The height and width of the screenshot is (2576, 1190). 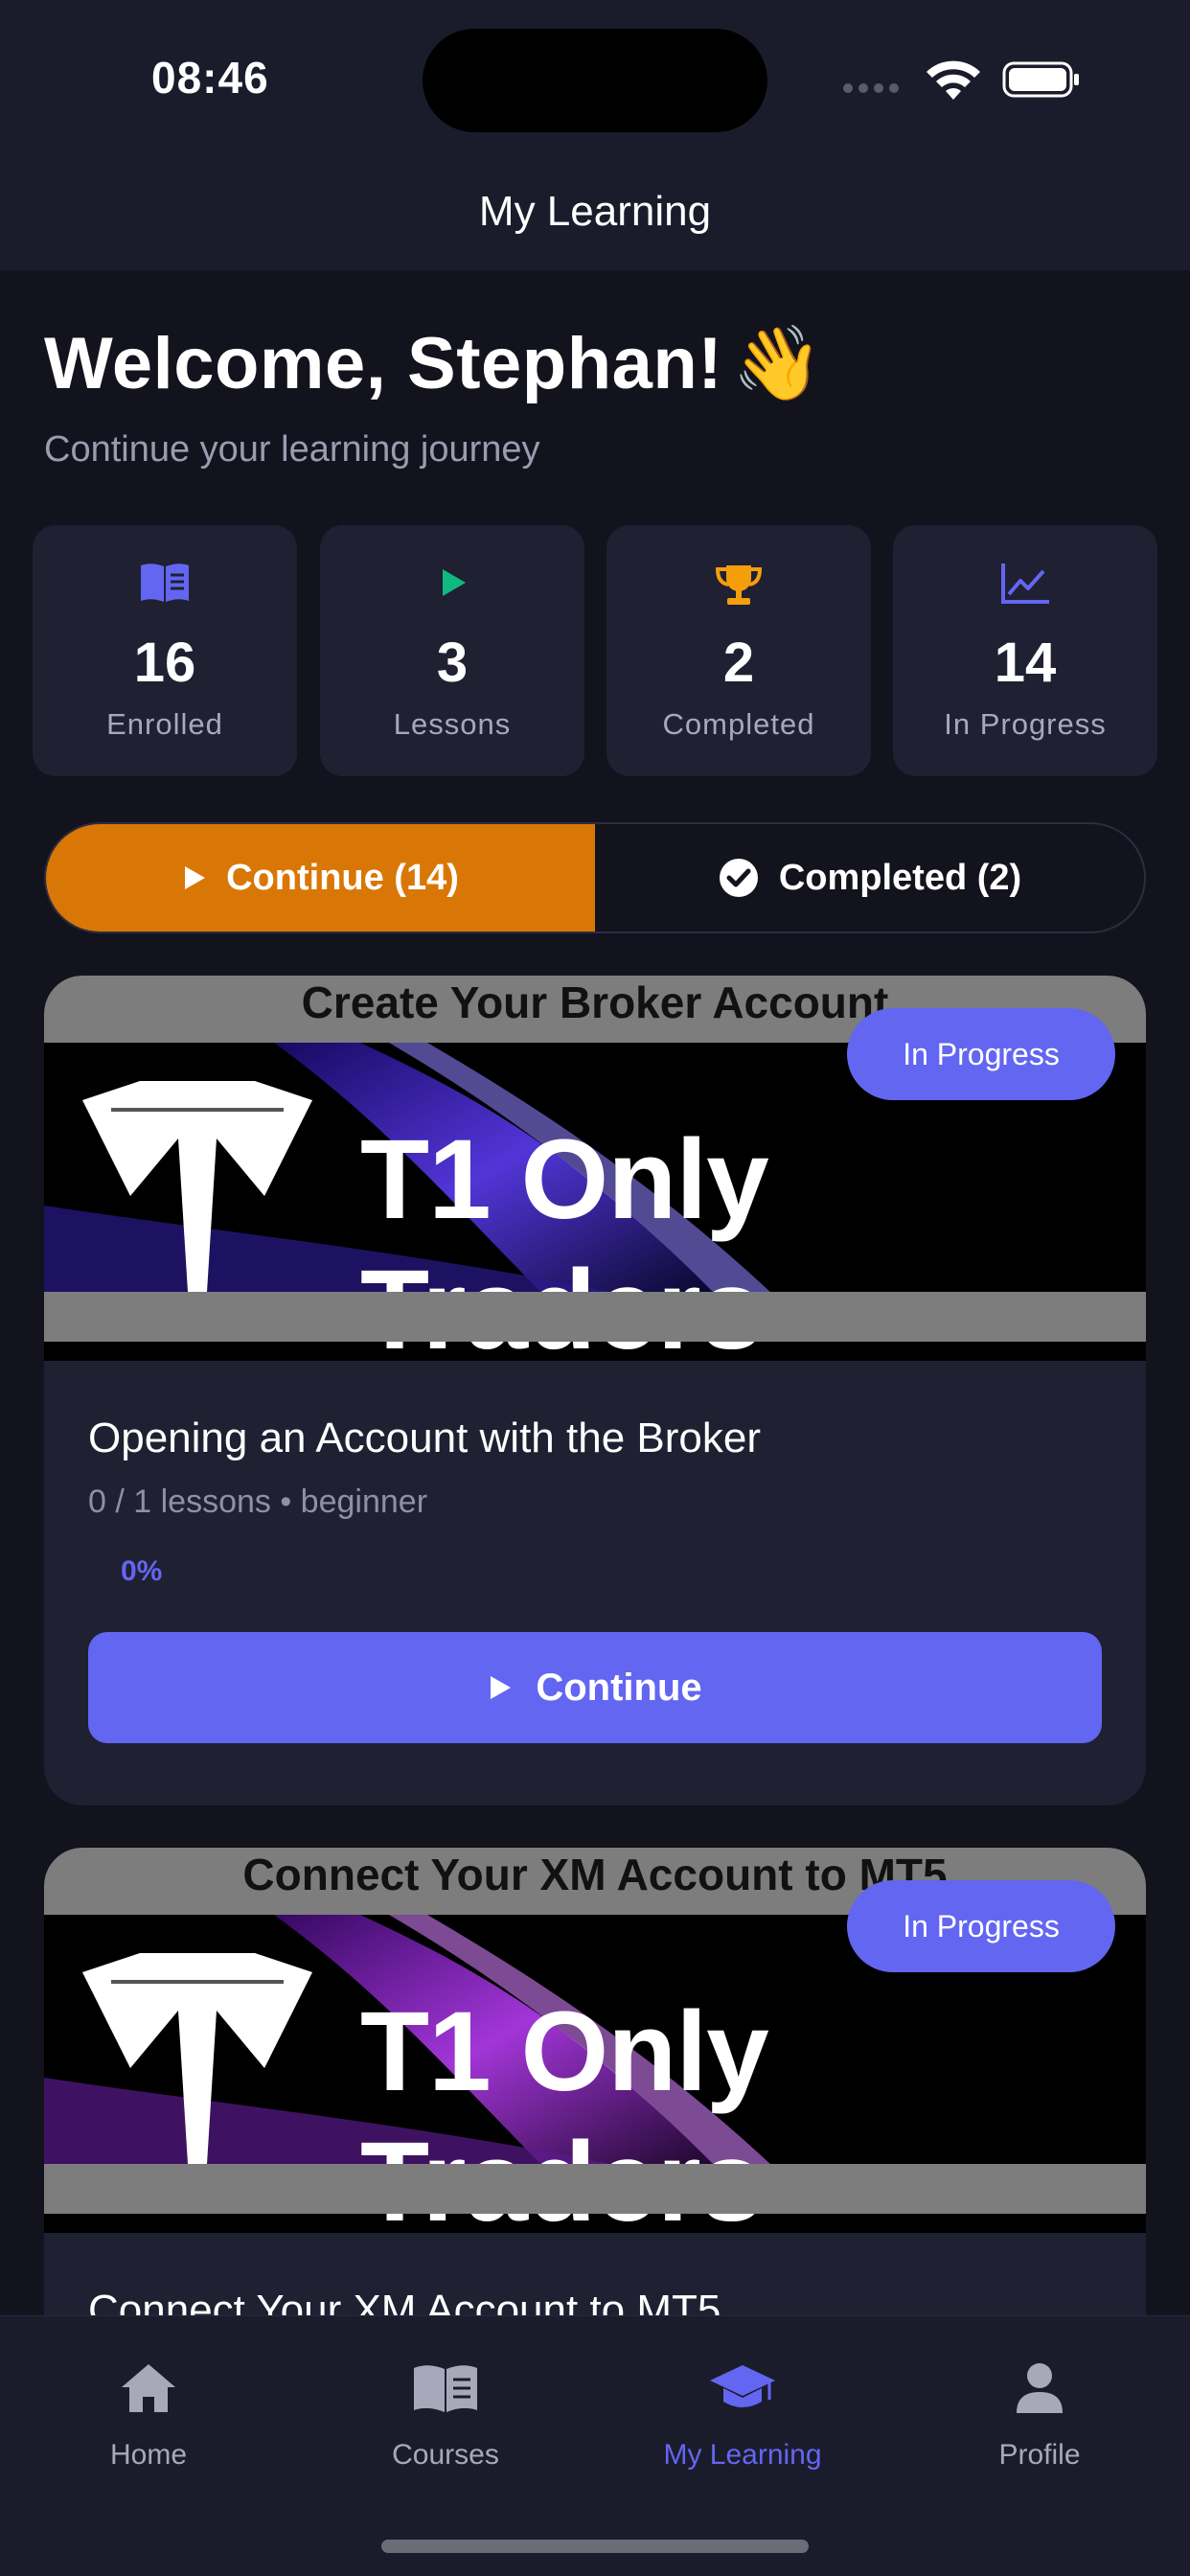 I want to click on tab-continue: Continue (14), so click(x=320, y=878).